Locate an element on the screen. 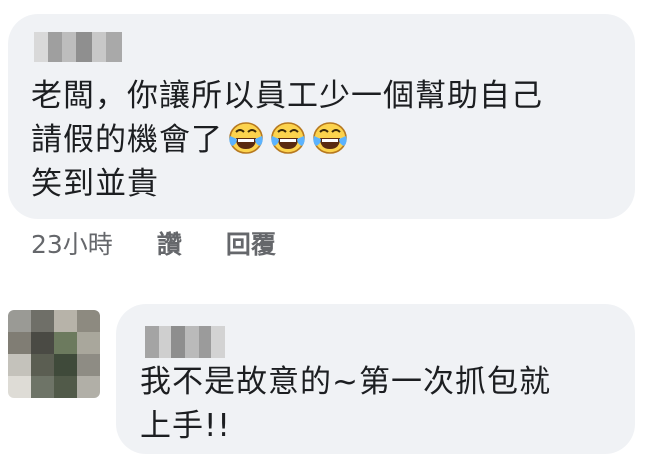 This screenshot has height=454, width=660. comment-line: 笑到並貴 is located at coordinates (95, 184).